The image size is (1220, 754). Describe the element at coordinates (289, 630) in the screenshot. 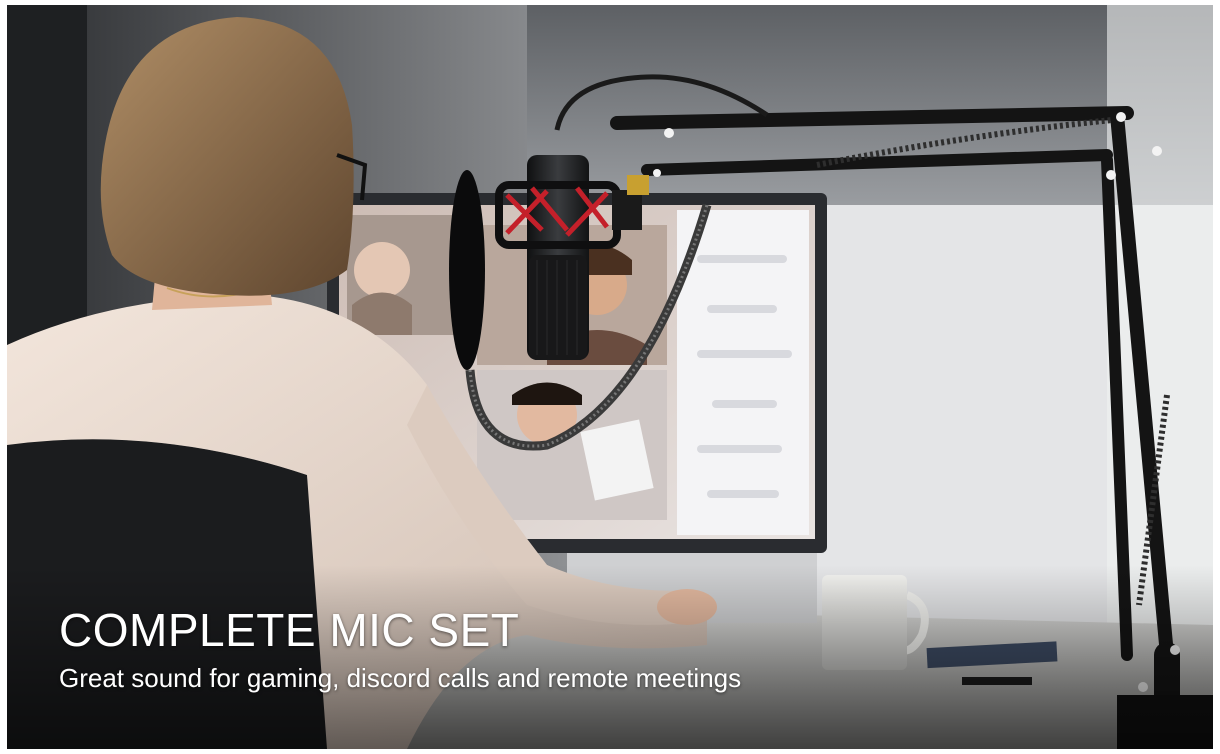

I see `headline: COMPLETE MIC SET` at that location.